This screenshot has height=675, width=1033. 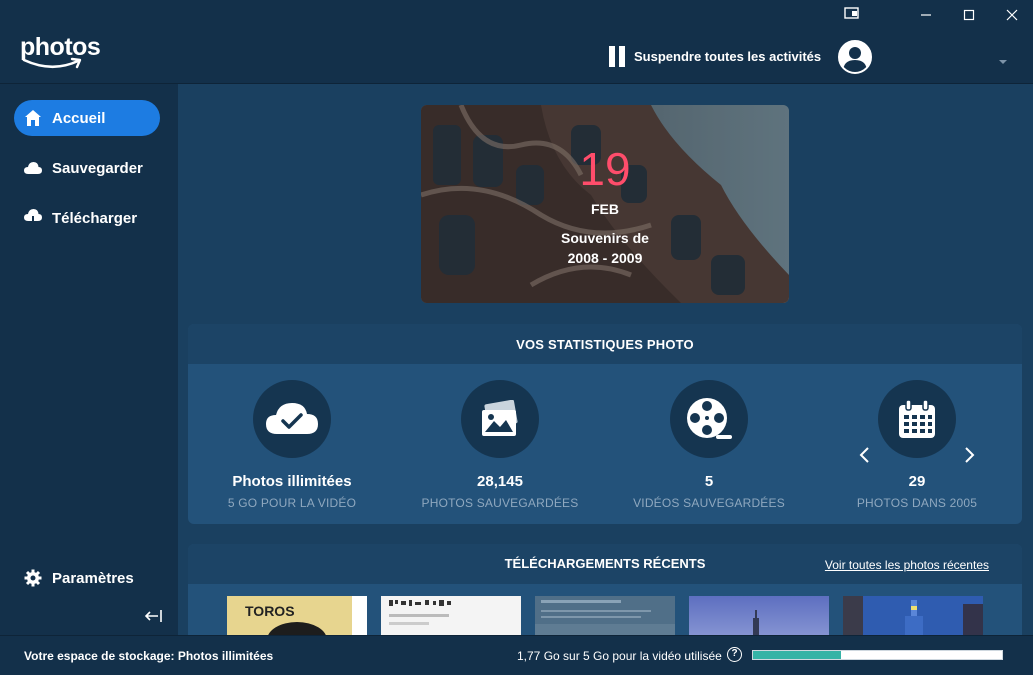 What do you see at coordinates (852, 14) in the screenshot?
I see `snap-layout-icon` at bounding box center [852, 14].